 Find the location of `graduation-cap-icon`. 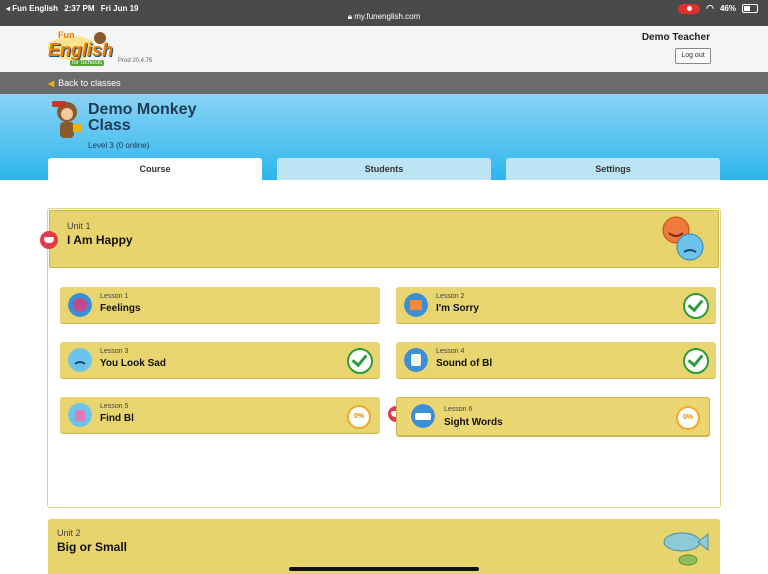

graduation-cap-icon is located at coordinates (49, 240).